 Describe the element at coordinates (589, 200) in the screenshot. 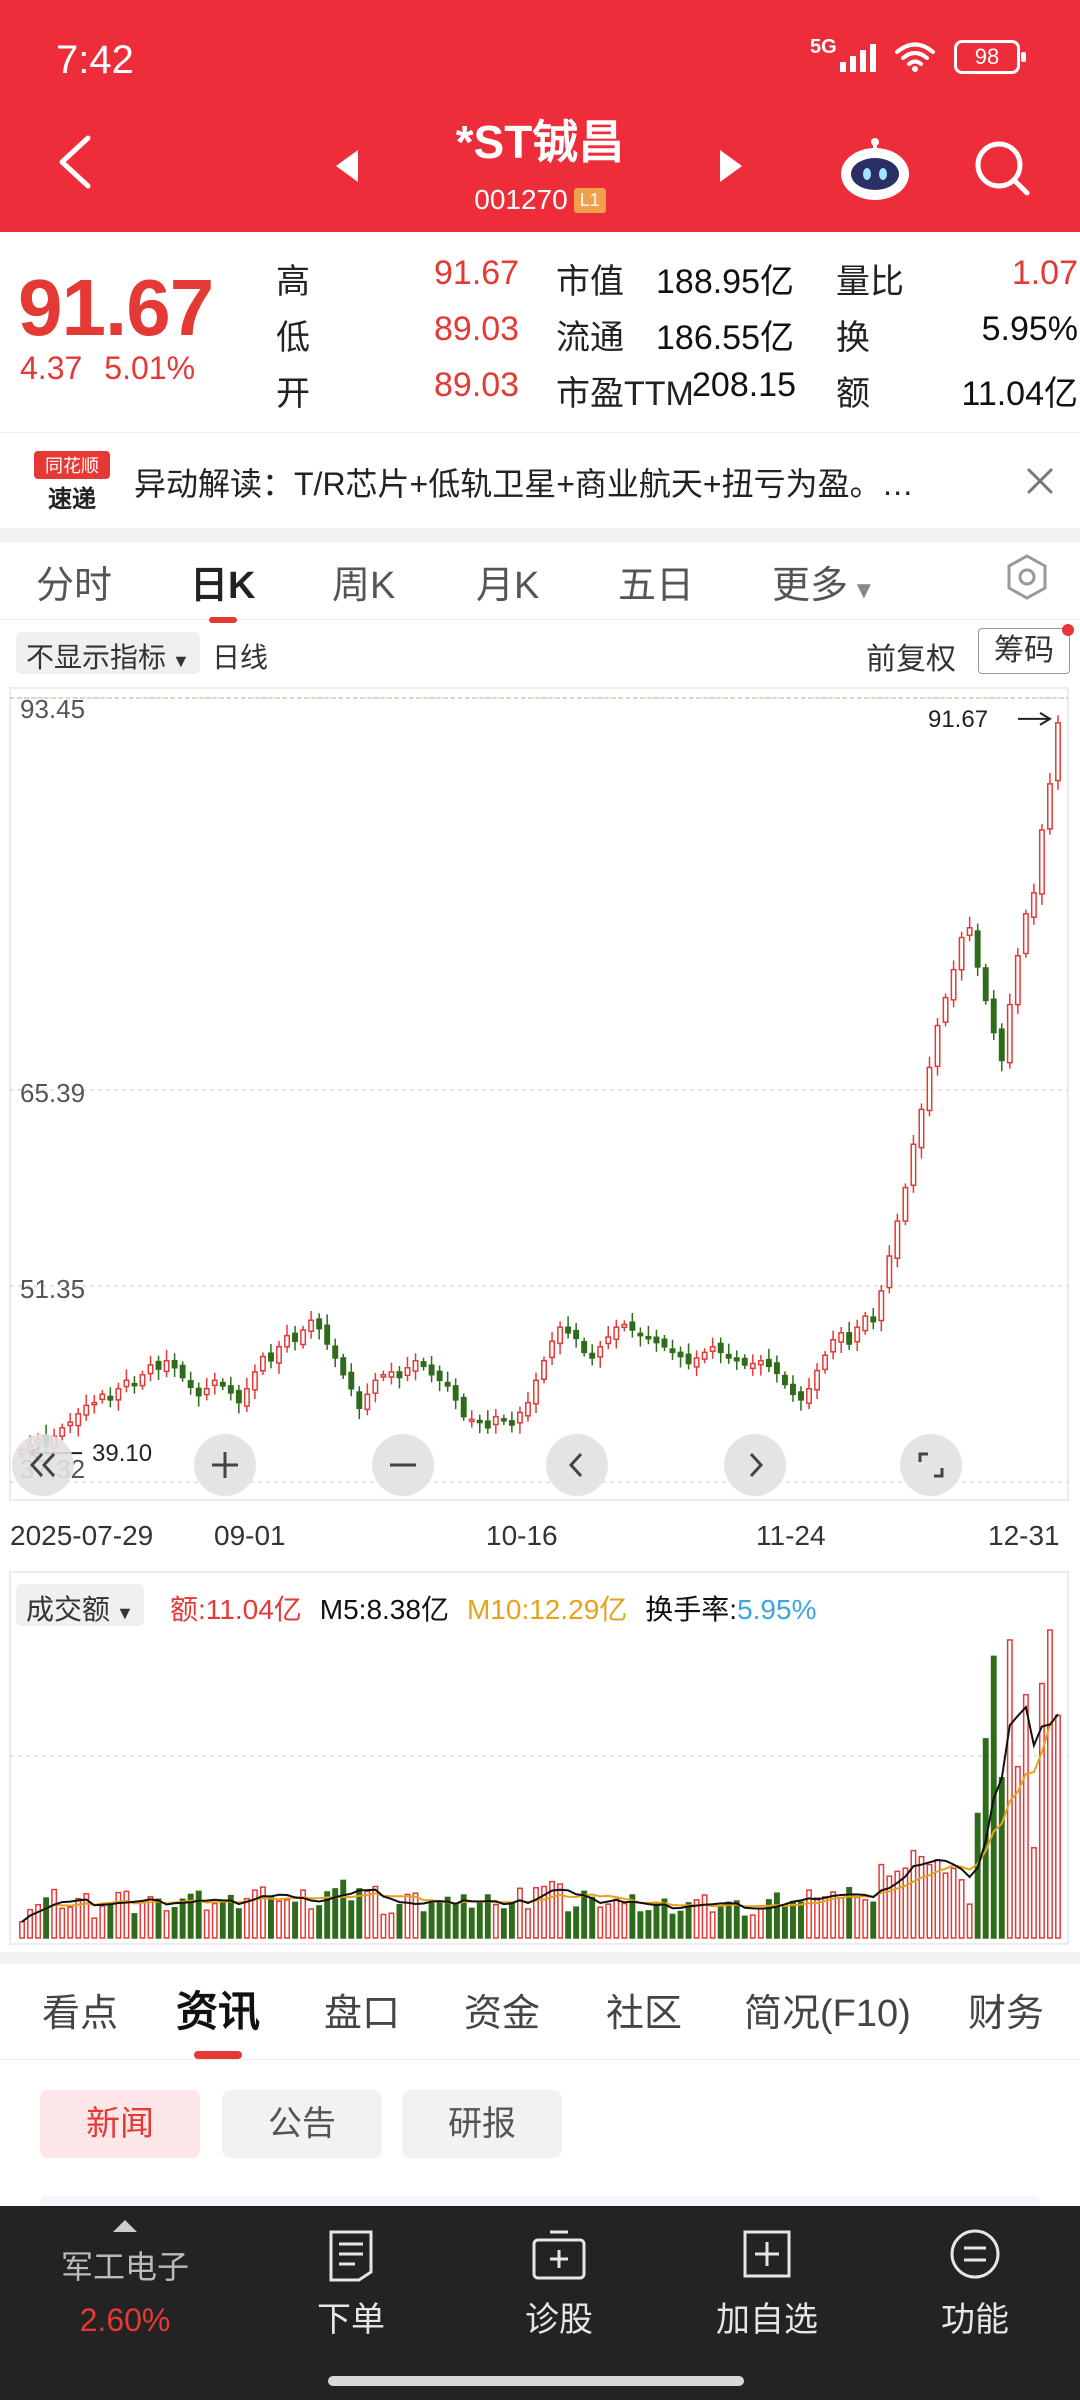

I see `level-badge: L1` at that location.